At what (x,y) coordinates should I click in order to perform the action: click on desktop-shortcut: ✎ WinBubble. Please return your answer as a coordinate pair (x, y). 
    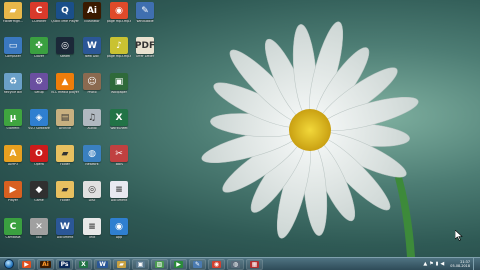
    Looking at the image, I should click on (145, 20).